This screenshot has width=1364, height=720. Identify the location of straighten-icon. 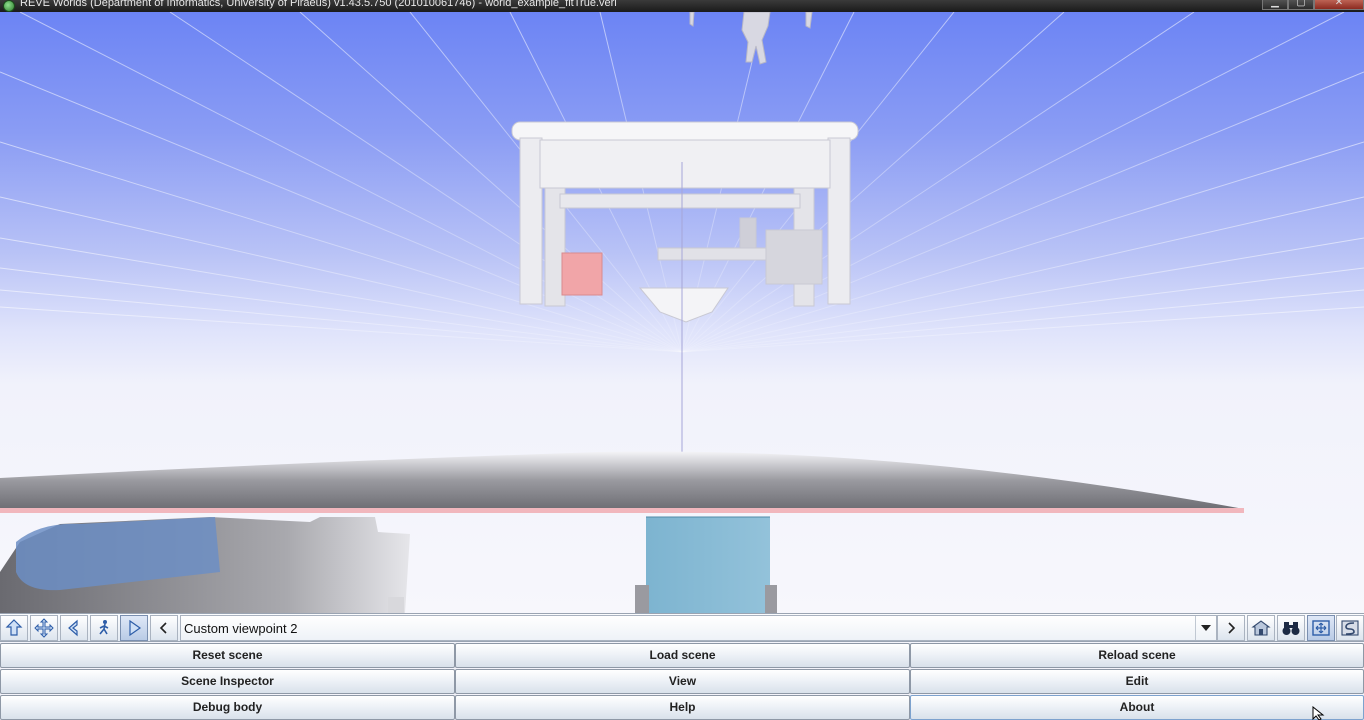
(1350, 628).